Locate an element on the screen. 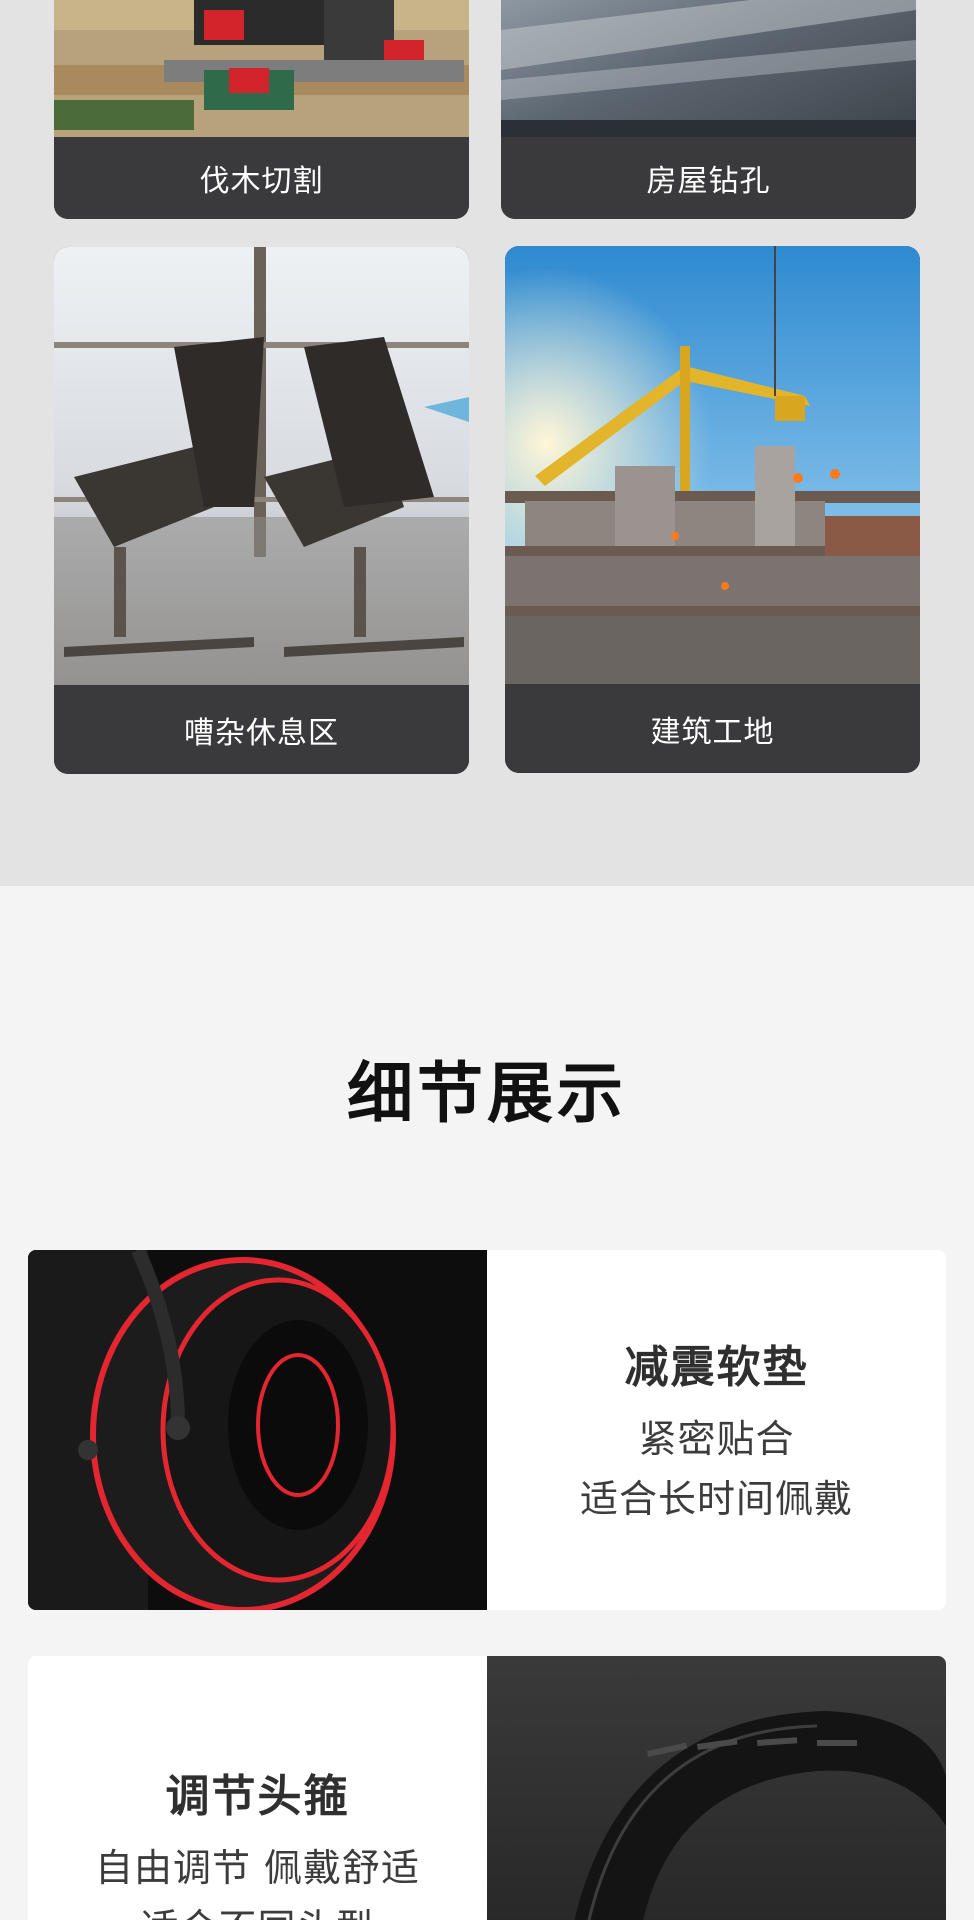  scenario-card-wood-cutting: 伐木切割 is located at coordinates (261, 109).